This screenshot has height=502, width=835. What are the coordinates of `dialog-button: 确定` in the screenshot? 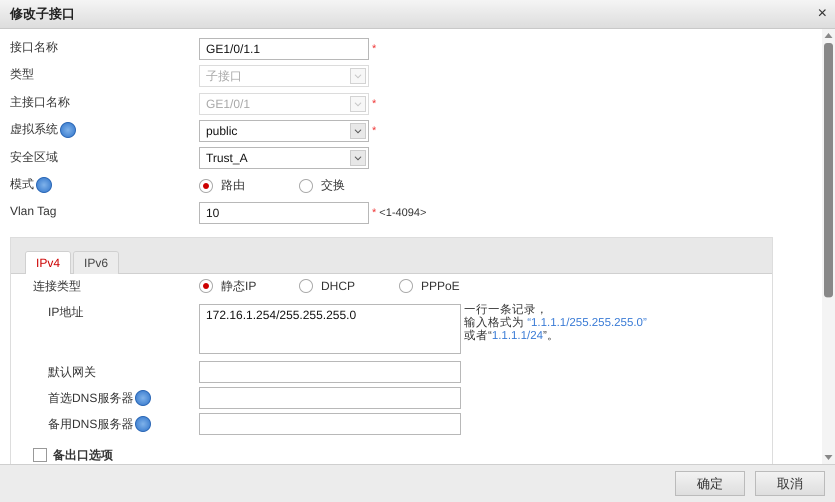 It's located at (710, 483).